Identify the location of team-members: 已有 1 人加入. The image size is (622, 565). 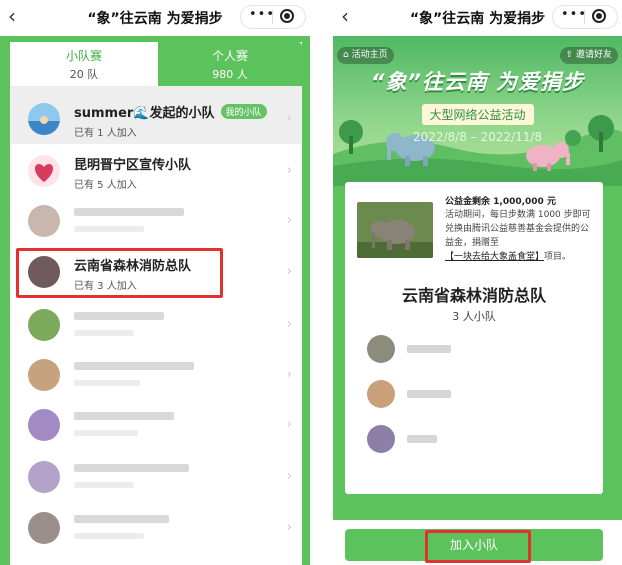
(105, 133).